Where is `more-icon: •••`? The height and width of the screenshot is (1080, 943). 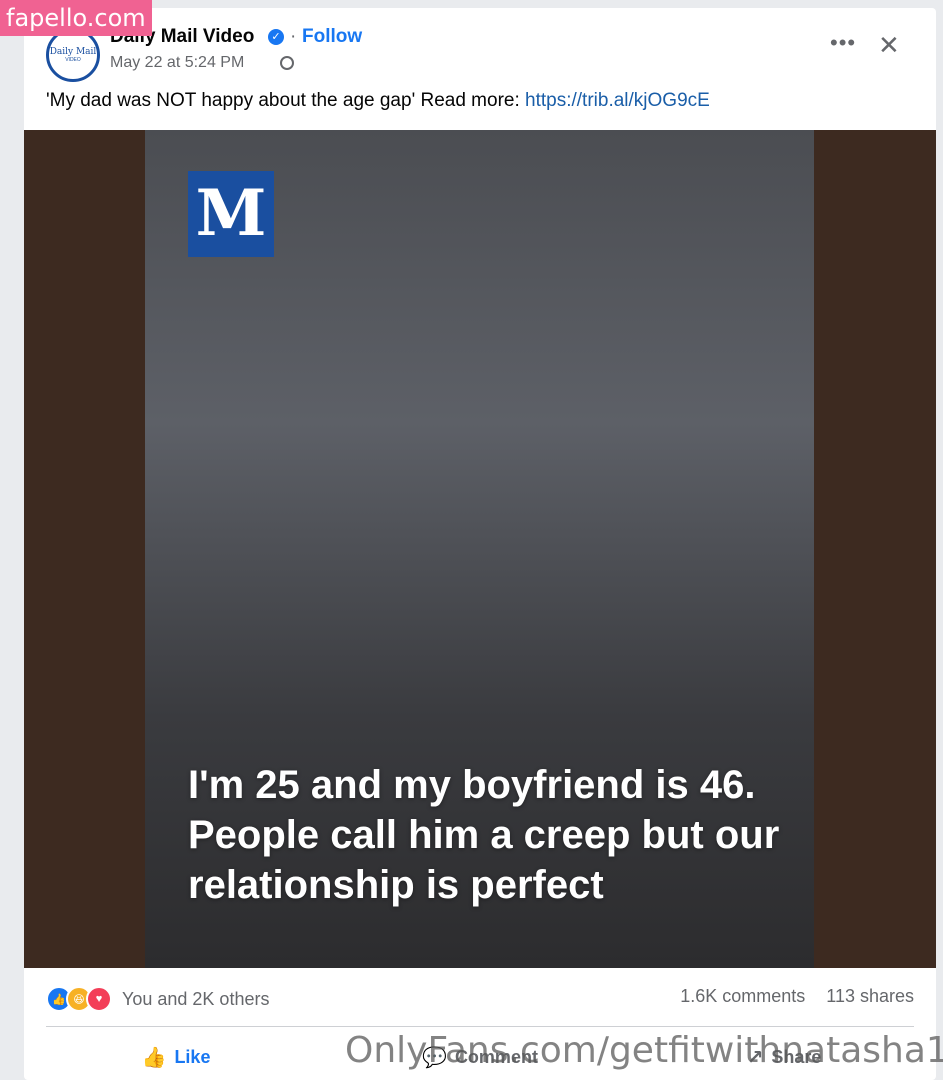 more-icon: ••• is located at coordinates (843, 43).